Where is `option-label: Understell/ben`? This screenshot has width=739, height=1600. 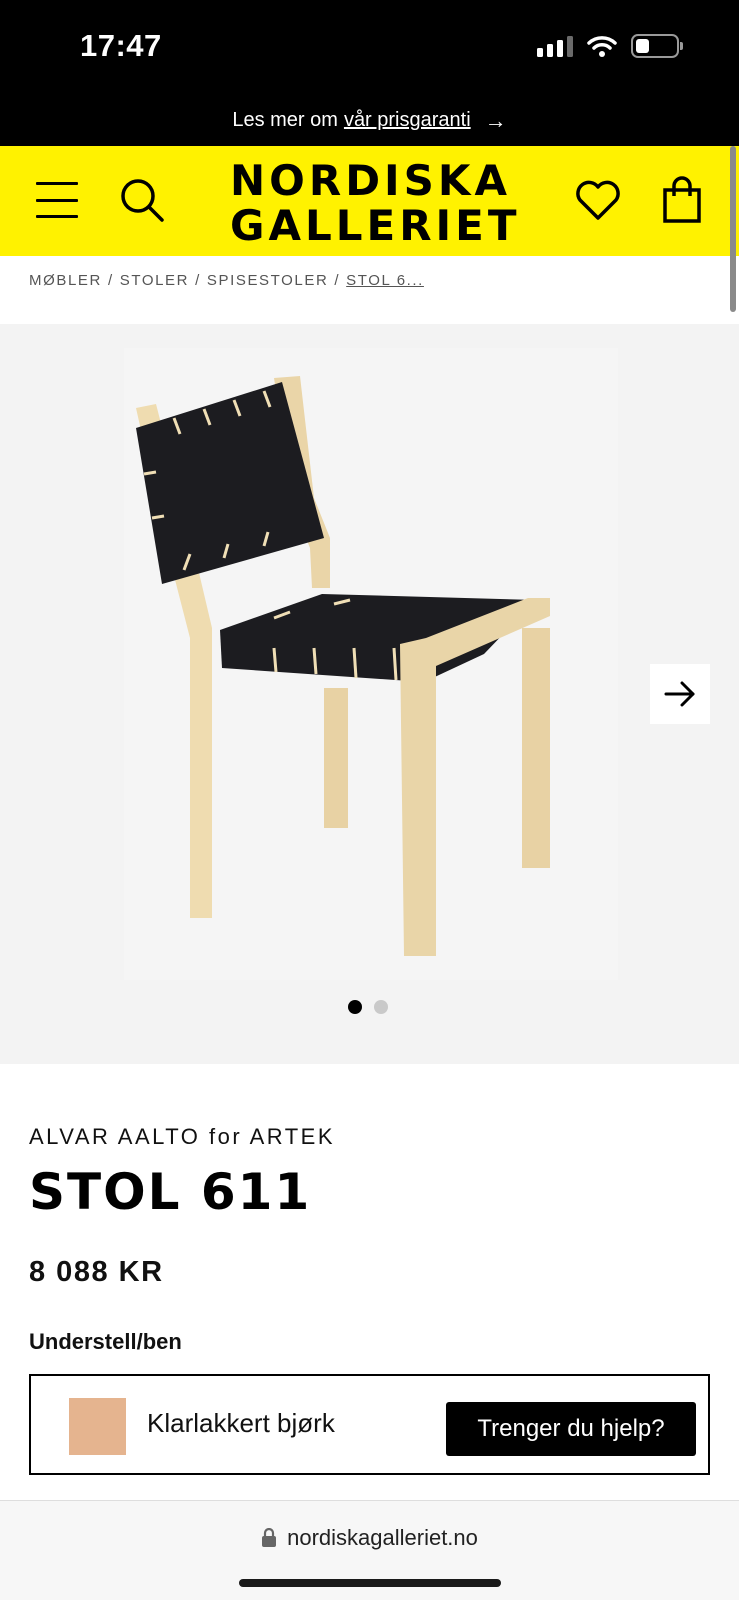 option-label: Understell/ben is located at coordinates (105, 1341).